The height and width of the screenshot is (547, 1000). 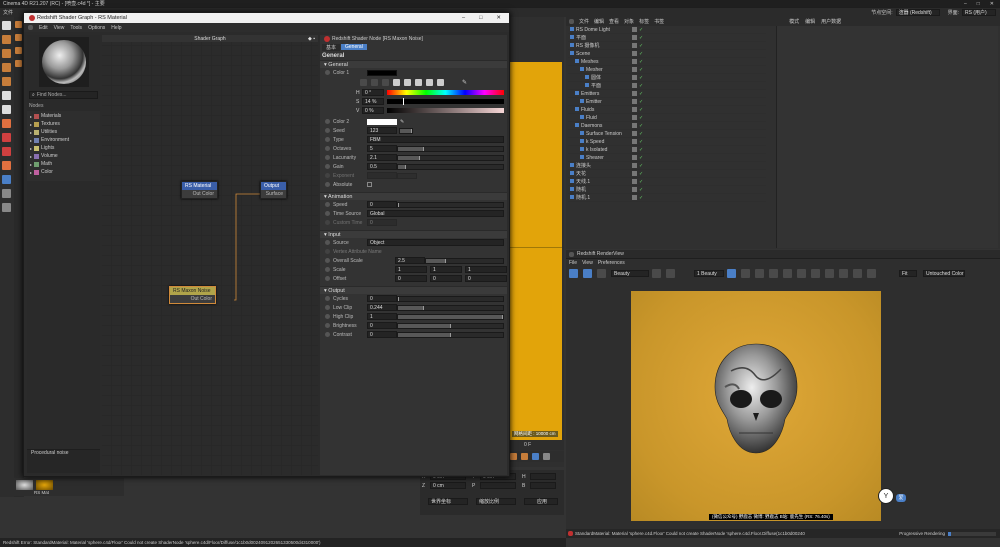 I want to click on cycles-field: 0, so click(x=382, y=298).